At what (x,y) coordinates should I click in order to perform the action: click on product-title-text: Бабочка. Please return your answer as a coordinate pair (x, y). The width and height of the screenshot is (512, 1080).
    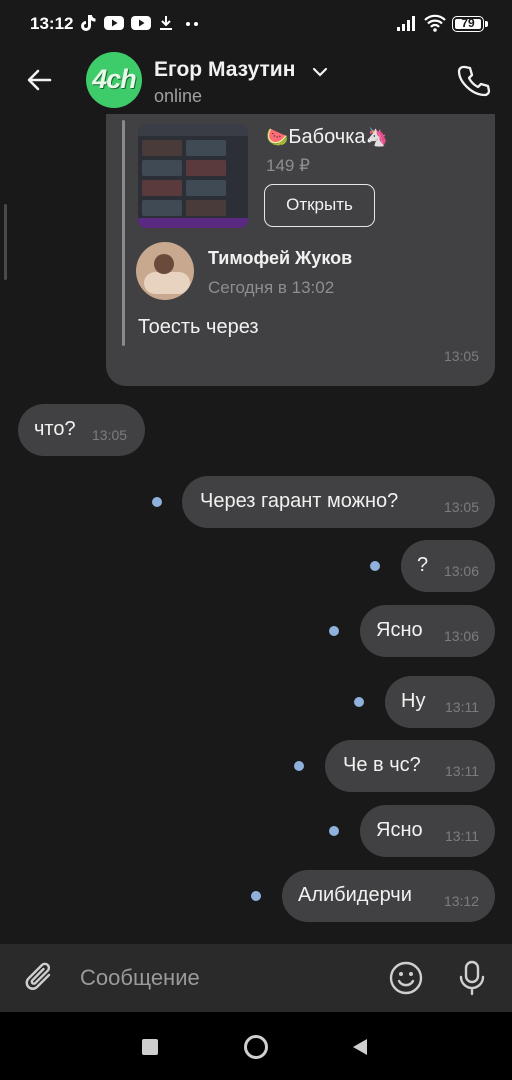
    Looking at the image, I should click on (327, 137).